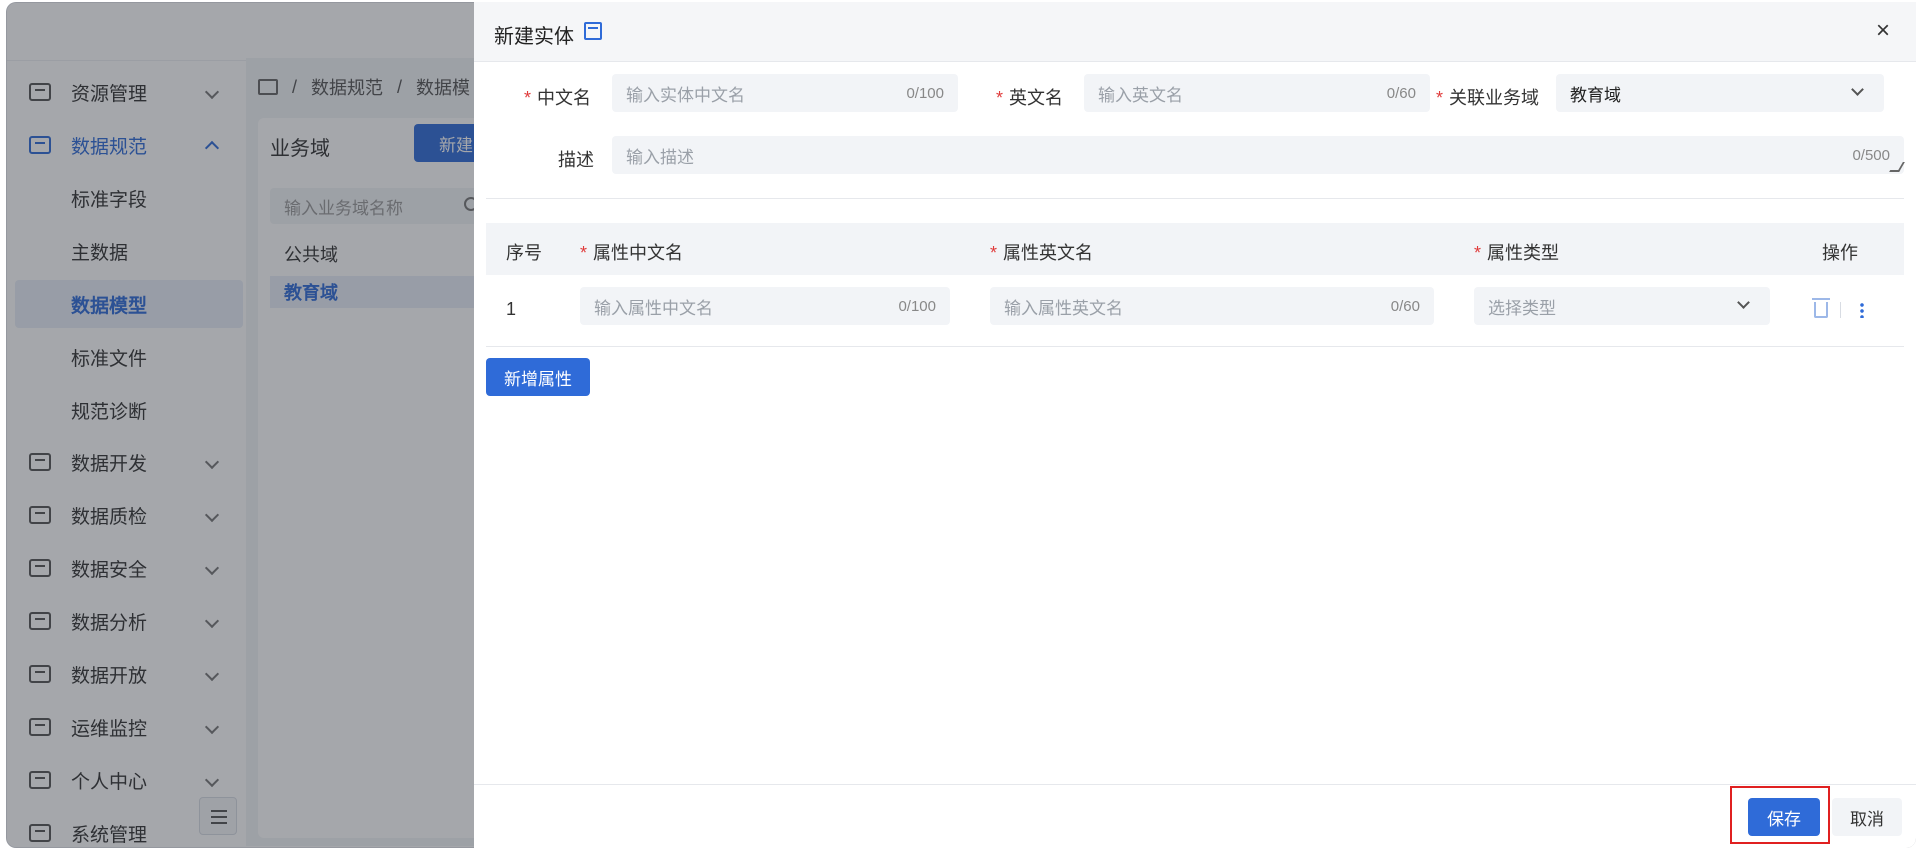 The height and width of the screenshot is (852, 1920). What do you see at coordinates (765, 306) in the screenshot?
I see `attr-cn-input: 输入属性中文名 0/100` at bounding box center [765, 306].